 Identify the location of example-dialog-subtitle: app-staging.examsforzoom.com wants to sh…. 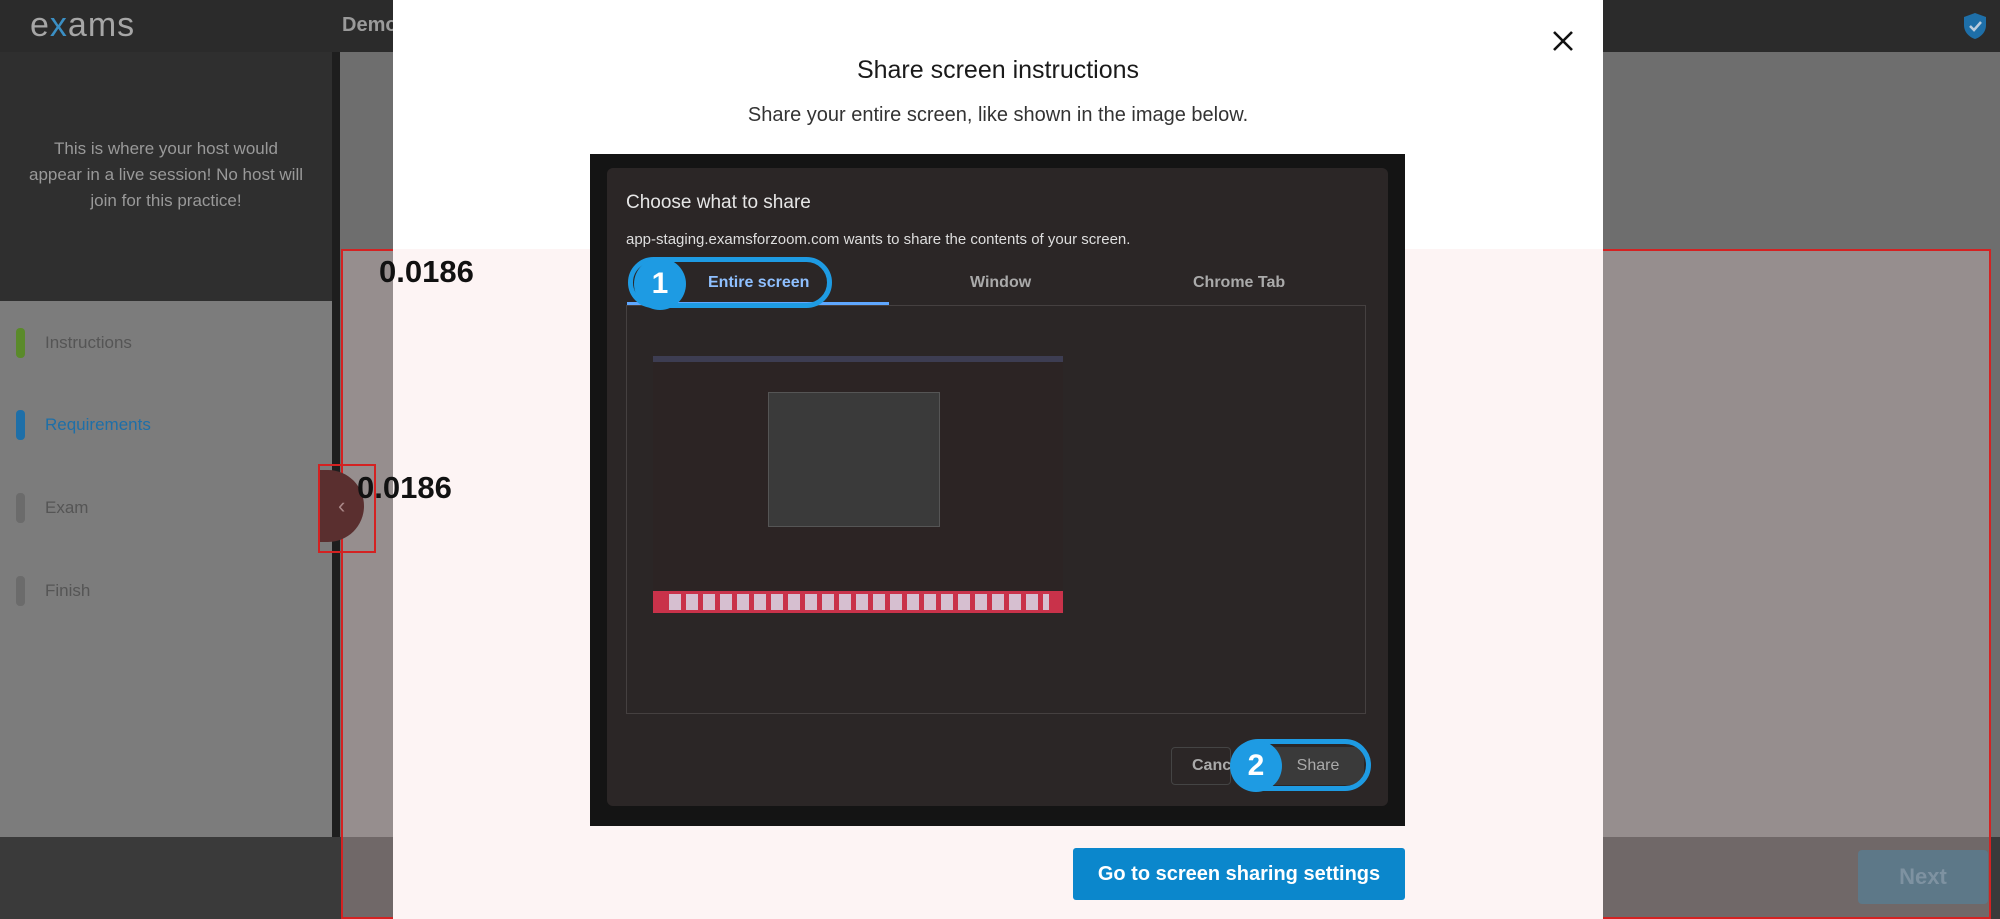
(878, 239).